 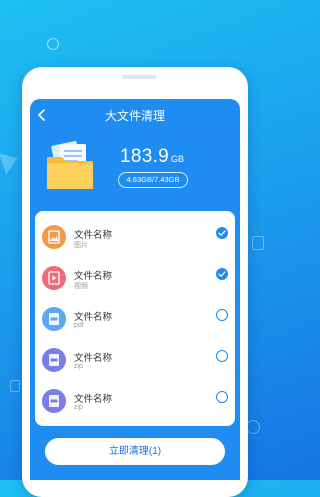 I want to click on top-bar: 大文件清理, so click(x=135, y=115).